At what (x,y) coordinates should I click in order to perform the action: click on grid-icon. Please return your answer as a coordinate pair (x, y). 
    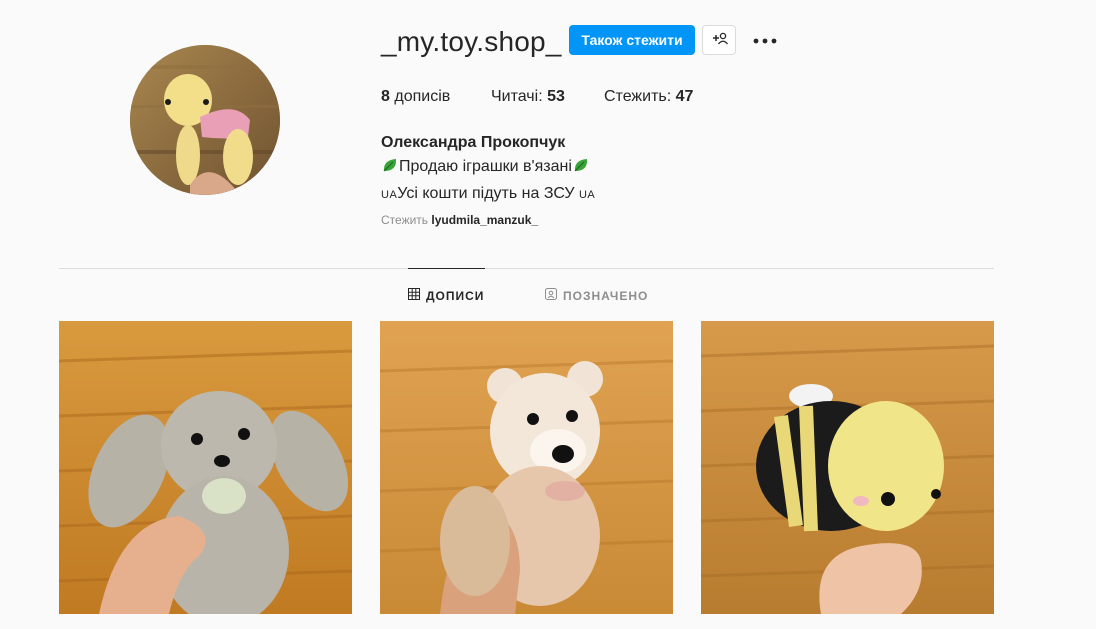
    Looking at the image, I should click on (414, 296).